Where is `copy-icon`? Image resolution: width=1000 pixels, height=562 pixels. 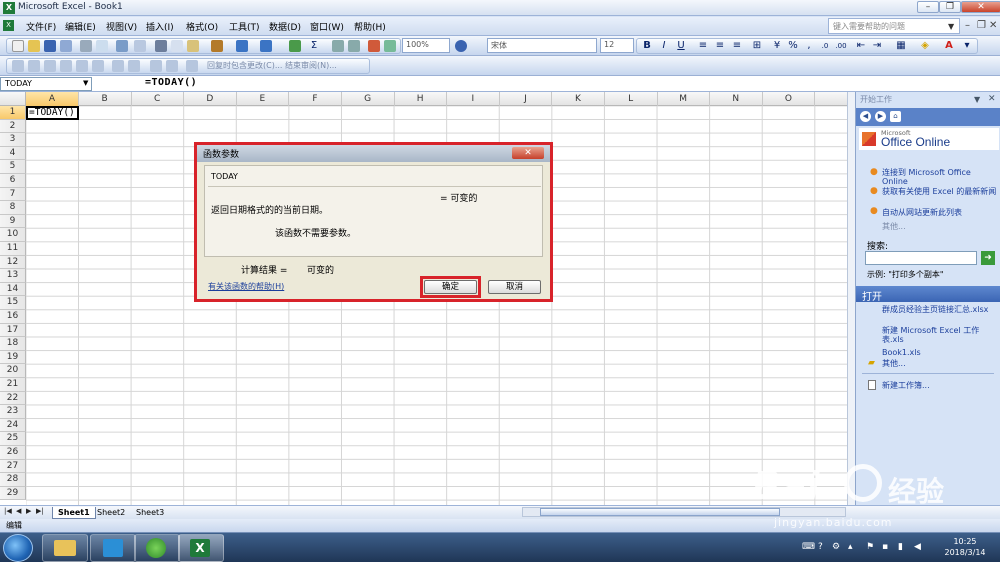
copy-icon is located at coordinates (177, 46).